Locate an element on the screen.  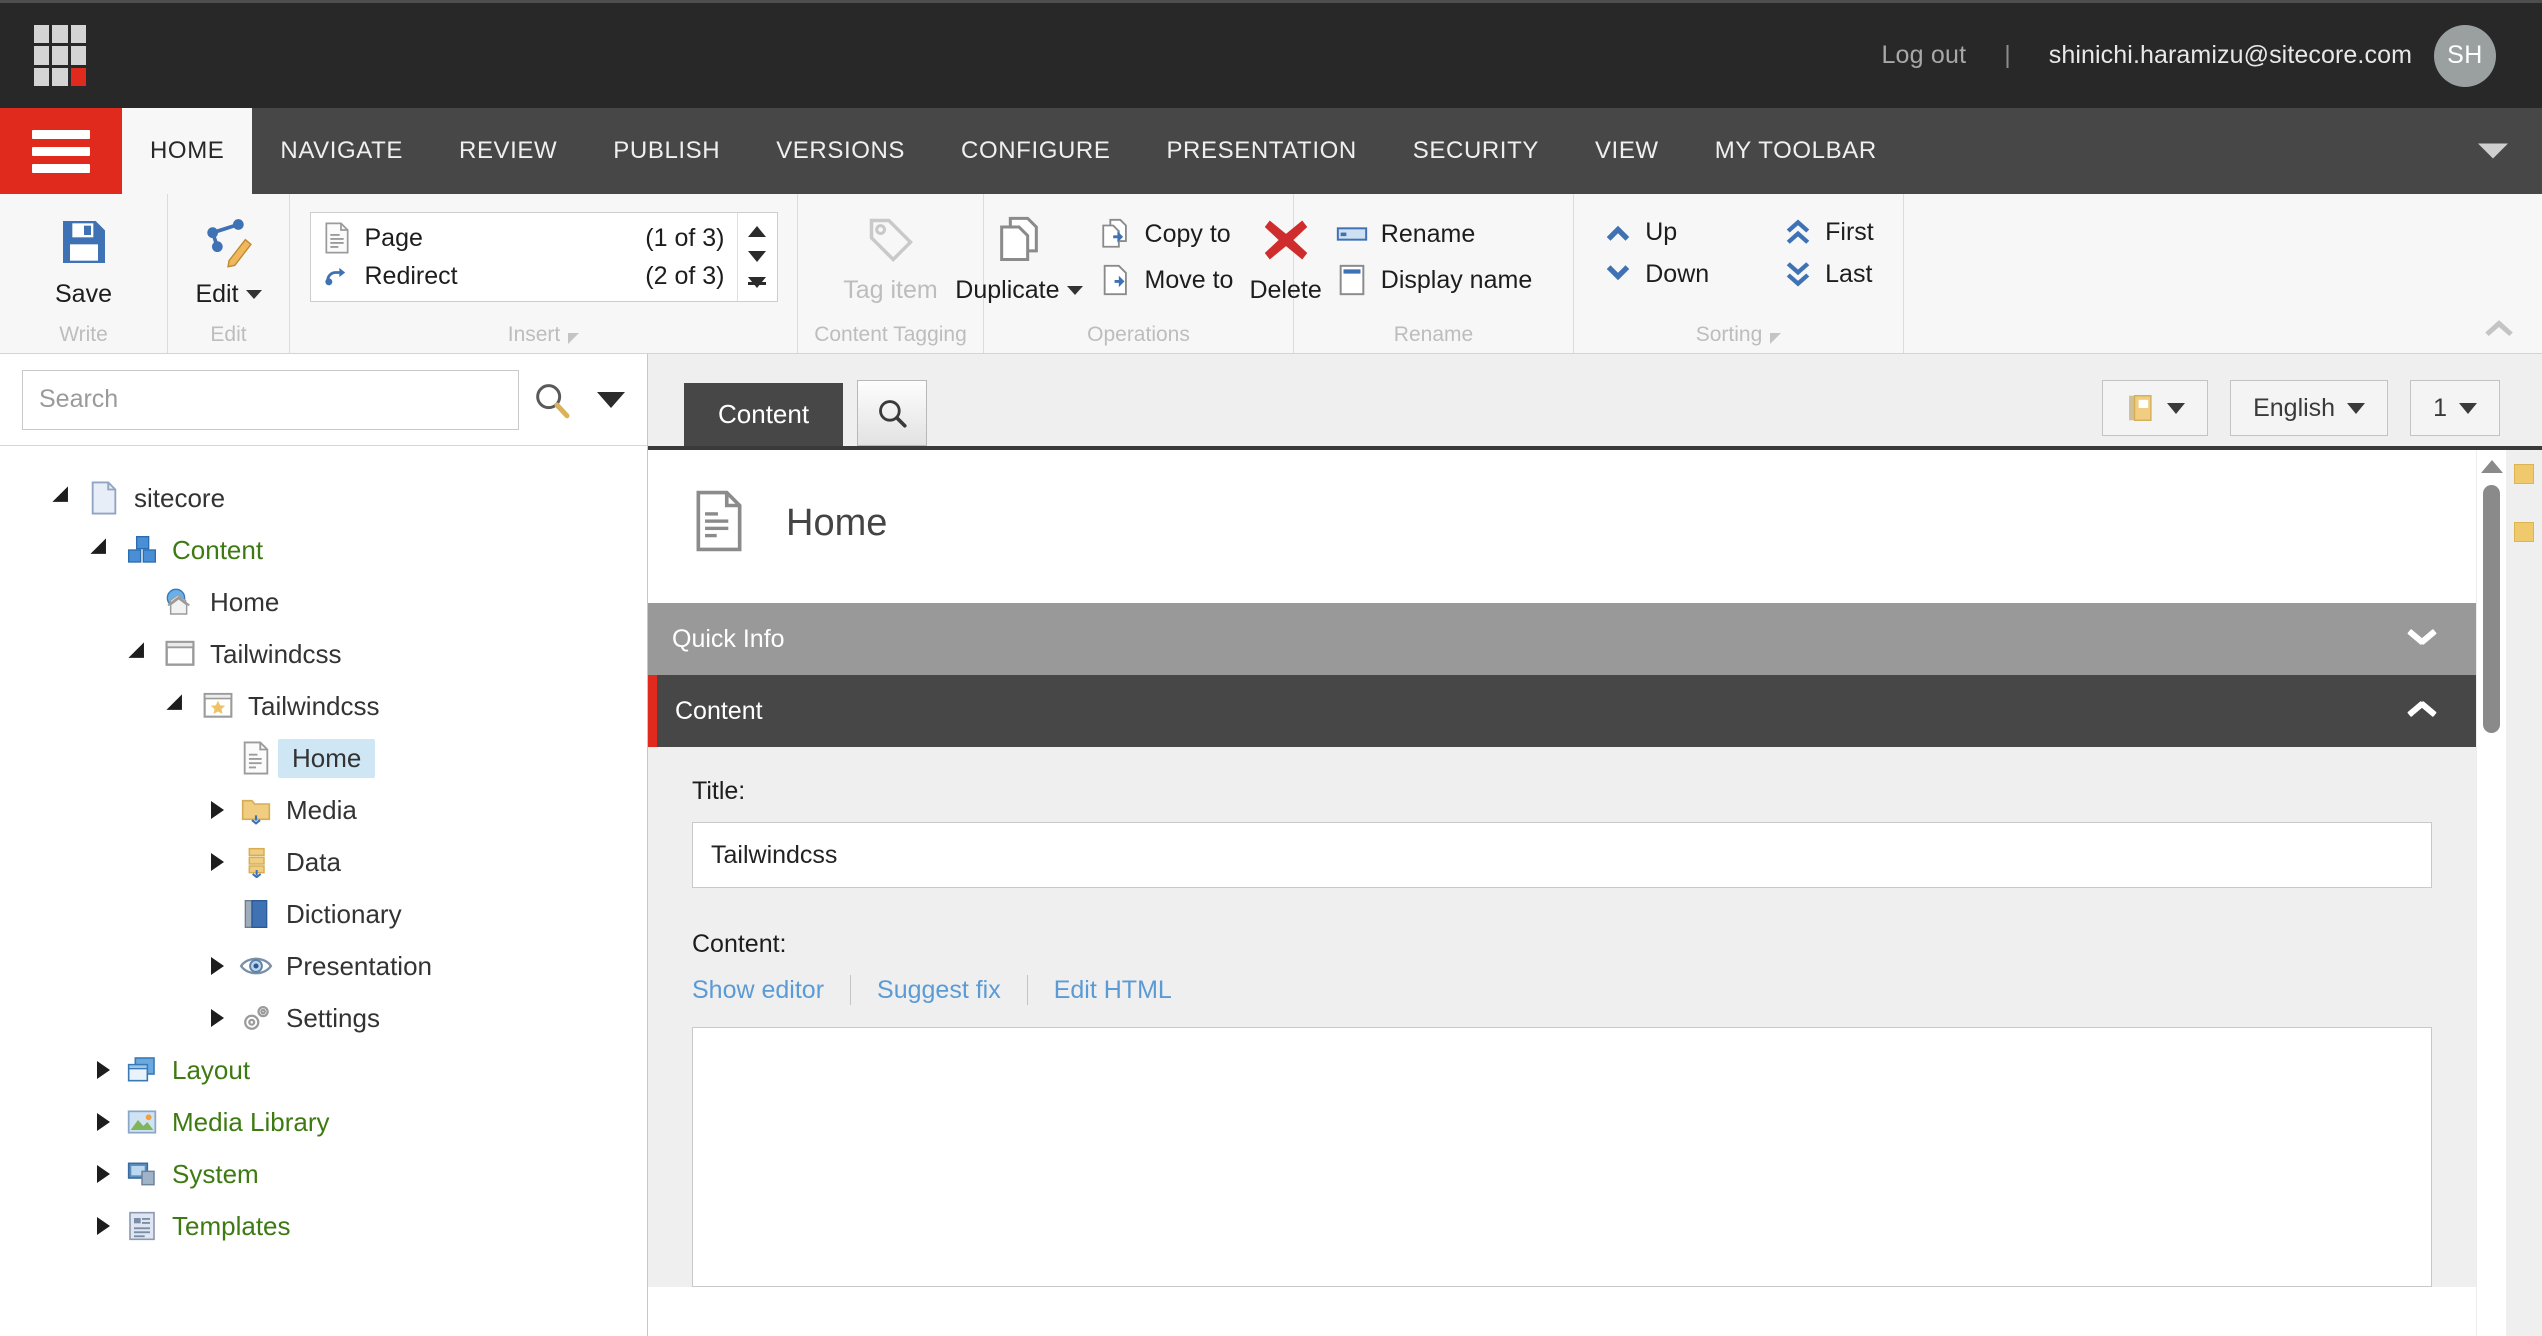
tree-item-label: Media Library is located at coordinates (251, 1121).